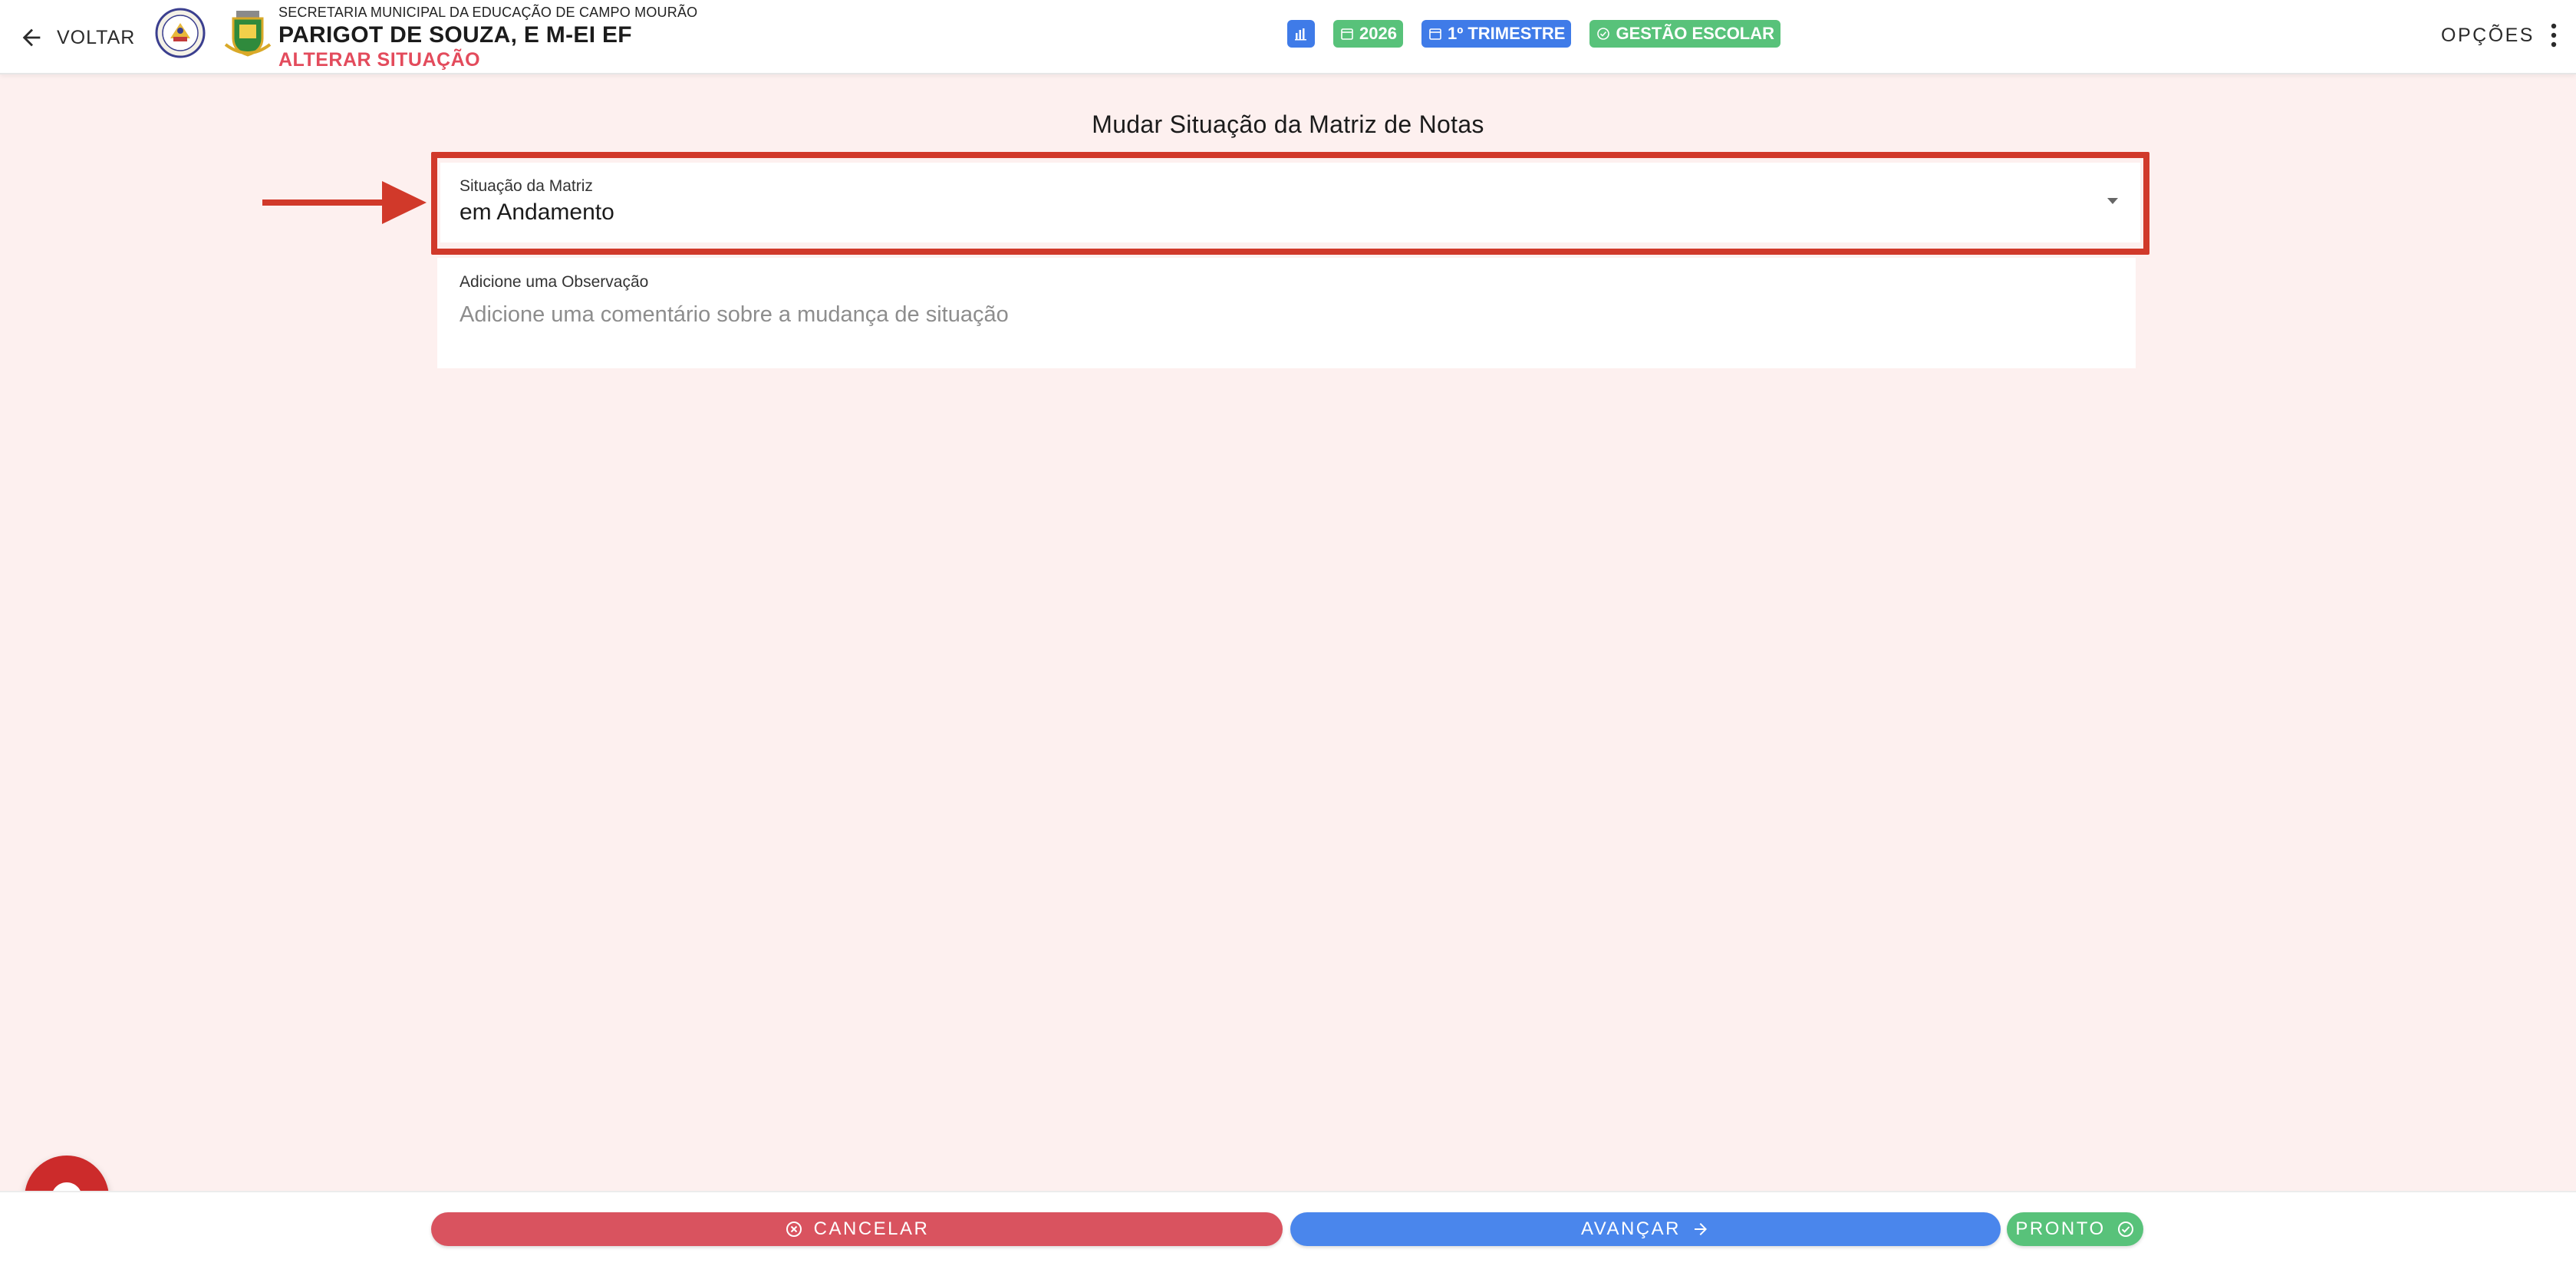  Describe the element at coordinates (2554, 35) in the screenshot. I see `more-vertical-icon` at that location.